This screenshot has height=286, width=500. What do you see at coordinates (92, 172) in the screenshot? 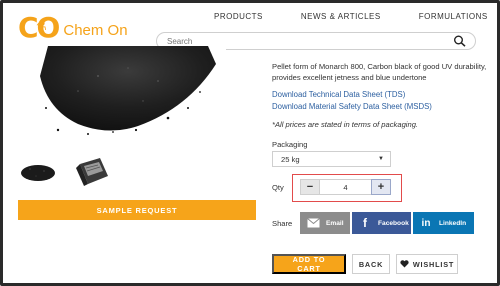
I see `thumbnail-bag` at bounding box center [92, 172].